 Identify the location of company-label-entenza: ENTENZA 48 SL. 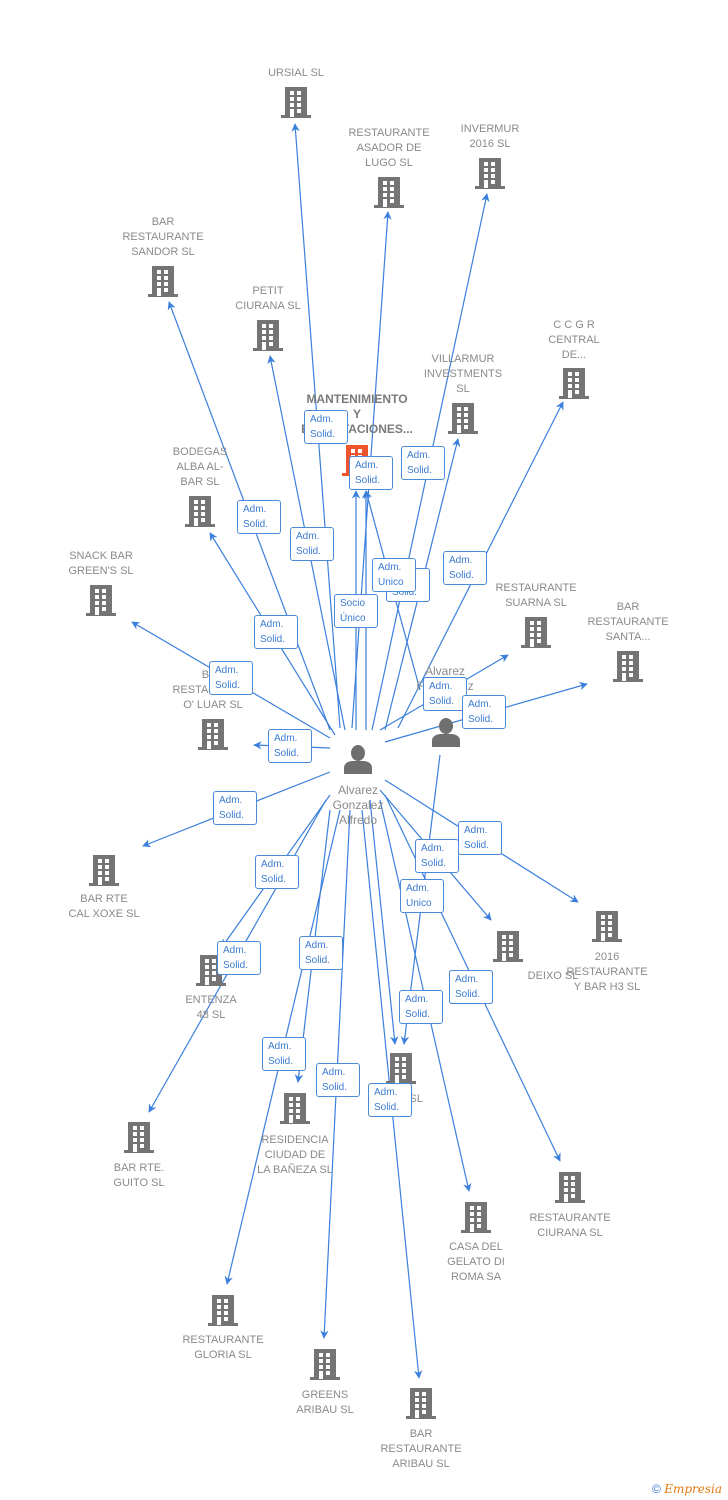
(211, 1008).